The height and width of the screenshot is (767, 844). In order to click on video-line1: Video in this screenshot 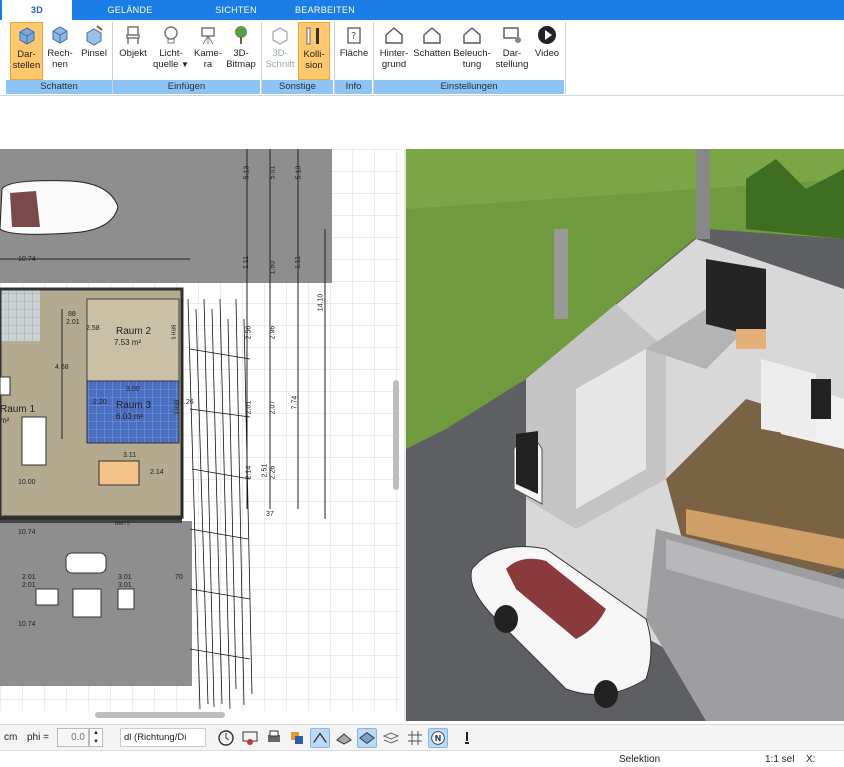, I will do `click(547, 53)`.